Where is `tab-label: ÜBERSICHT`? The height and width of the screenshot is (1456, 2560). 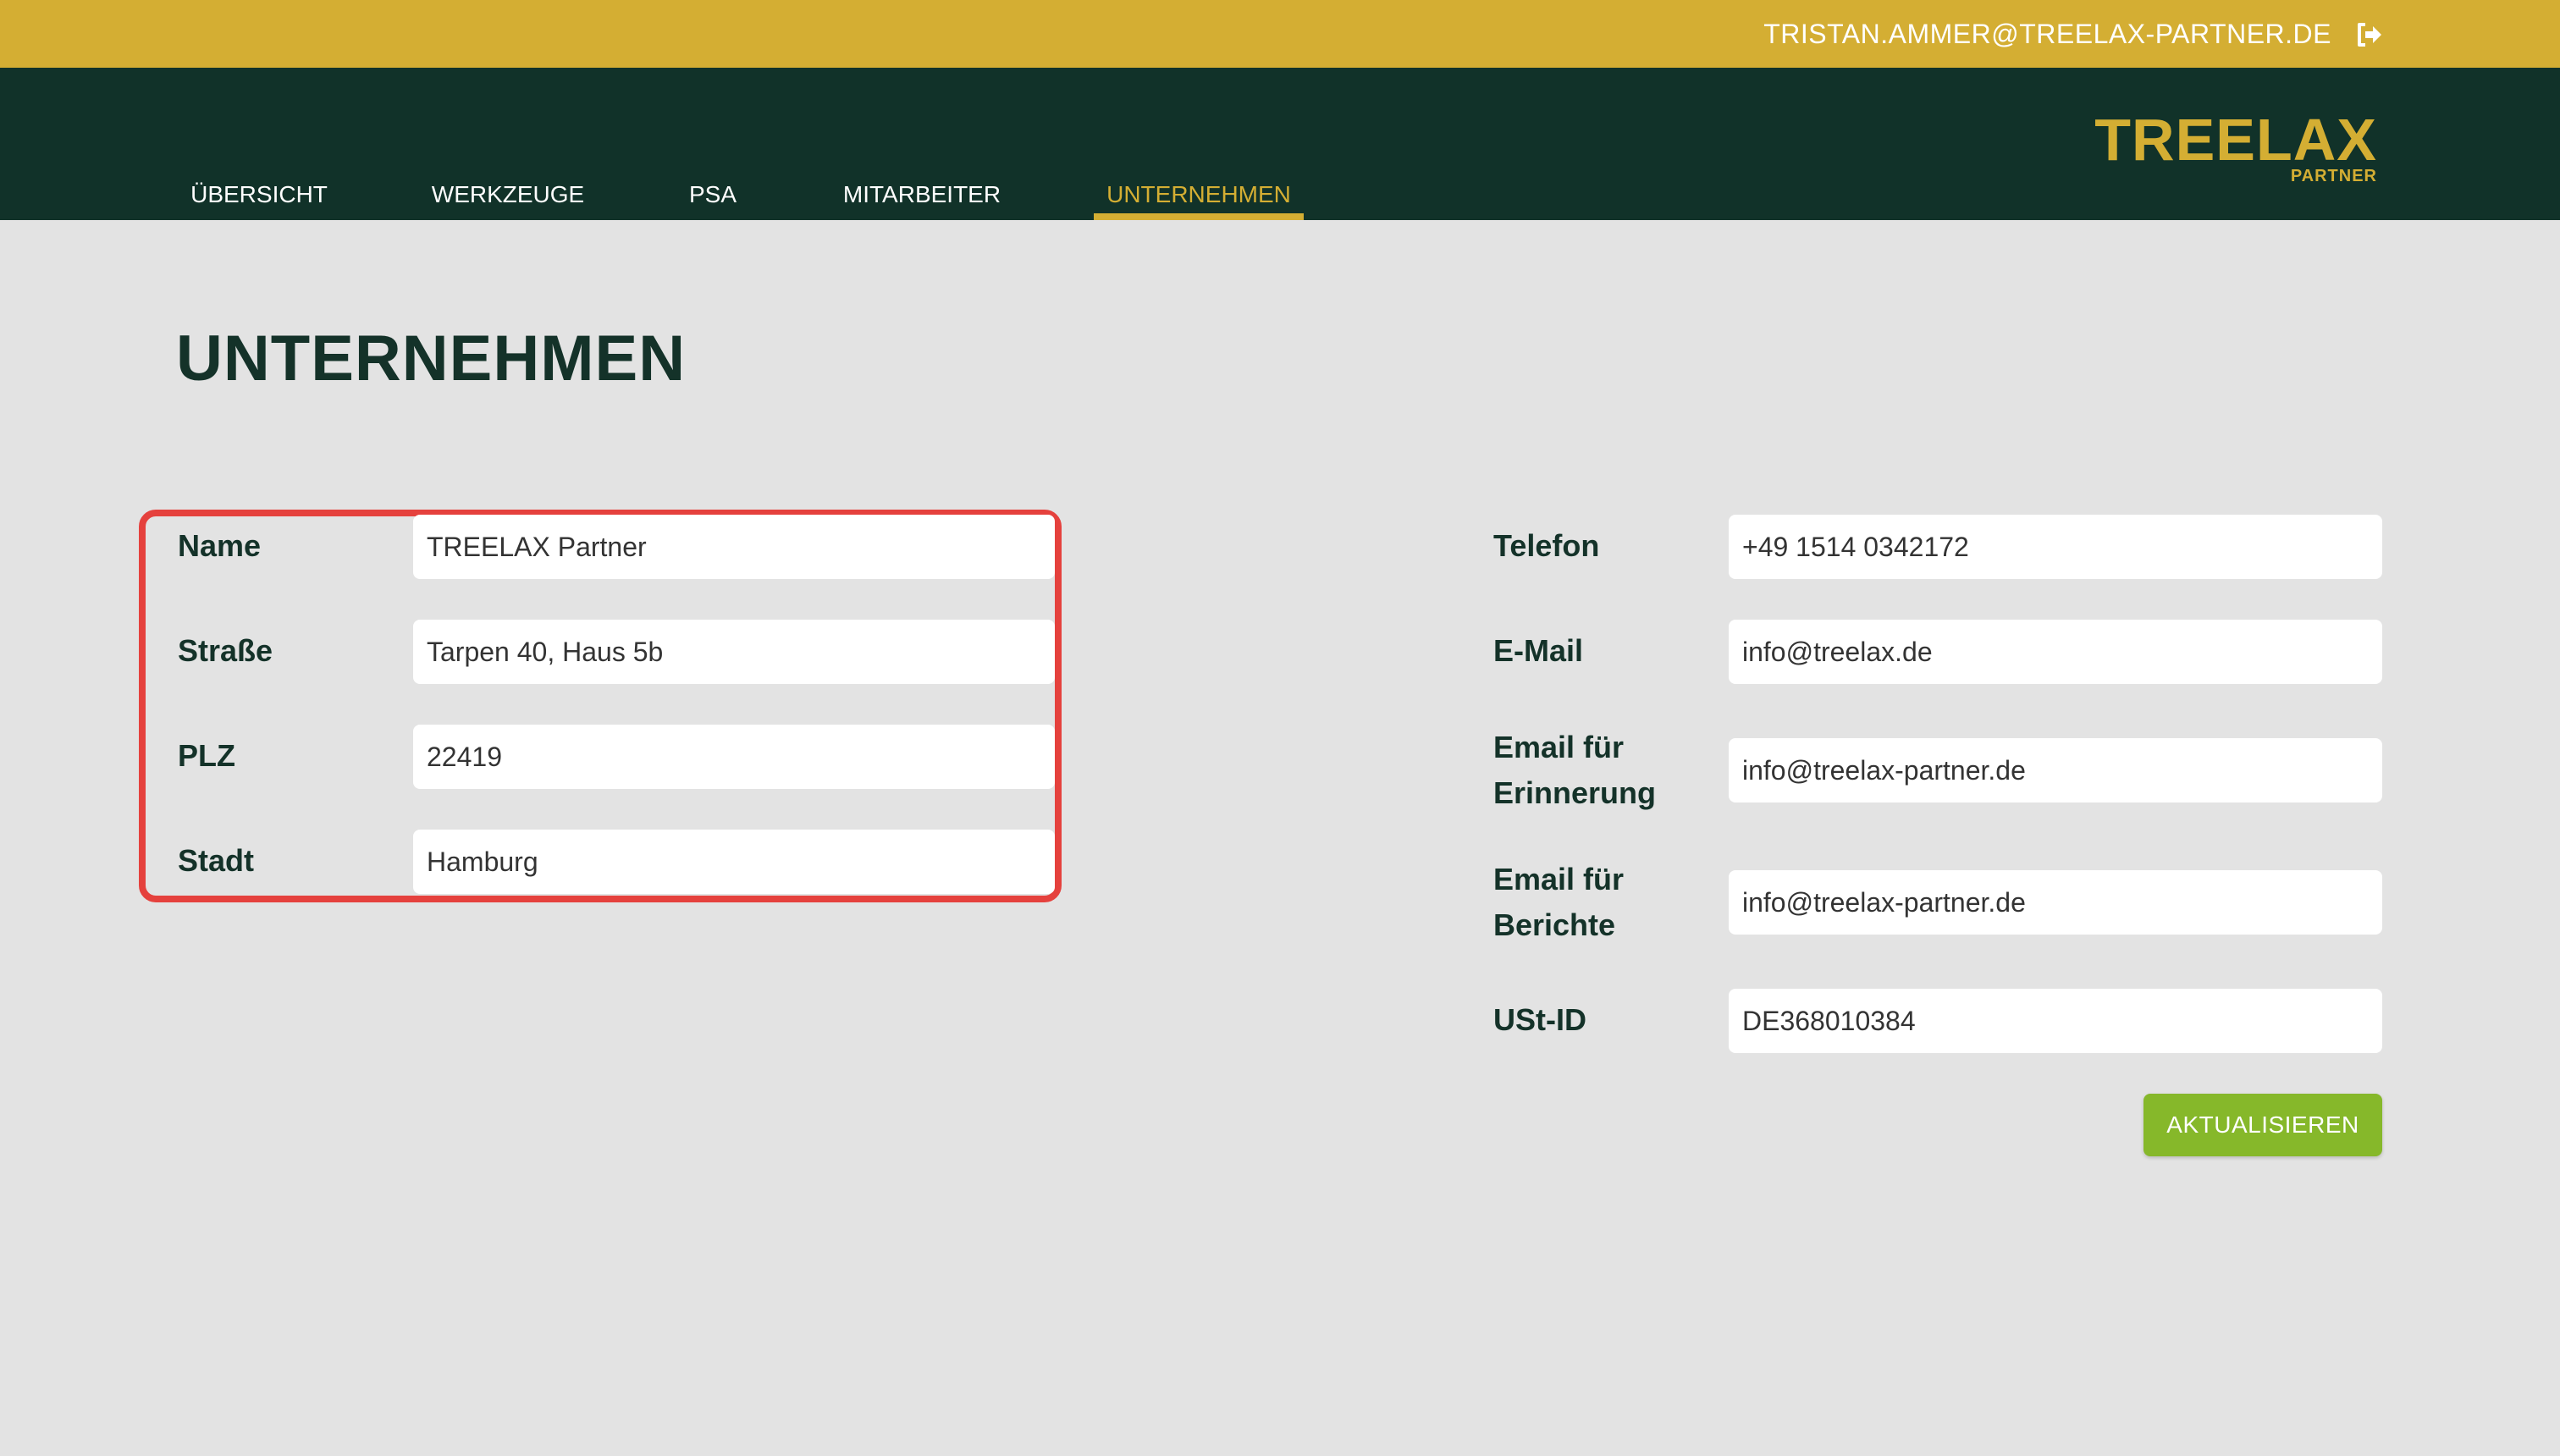
tab-label: ÜBERSICHT is located at coordinates (259, 194).